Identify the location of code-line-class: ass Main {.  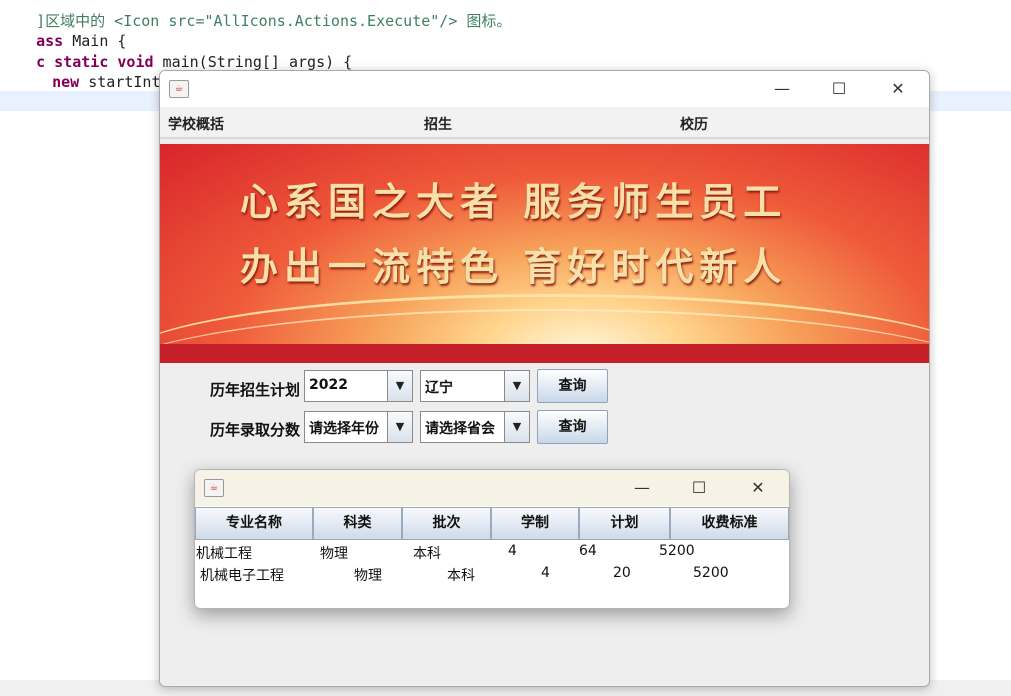
(63, 30).